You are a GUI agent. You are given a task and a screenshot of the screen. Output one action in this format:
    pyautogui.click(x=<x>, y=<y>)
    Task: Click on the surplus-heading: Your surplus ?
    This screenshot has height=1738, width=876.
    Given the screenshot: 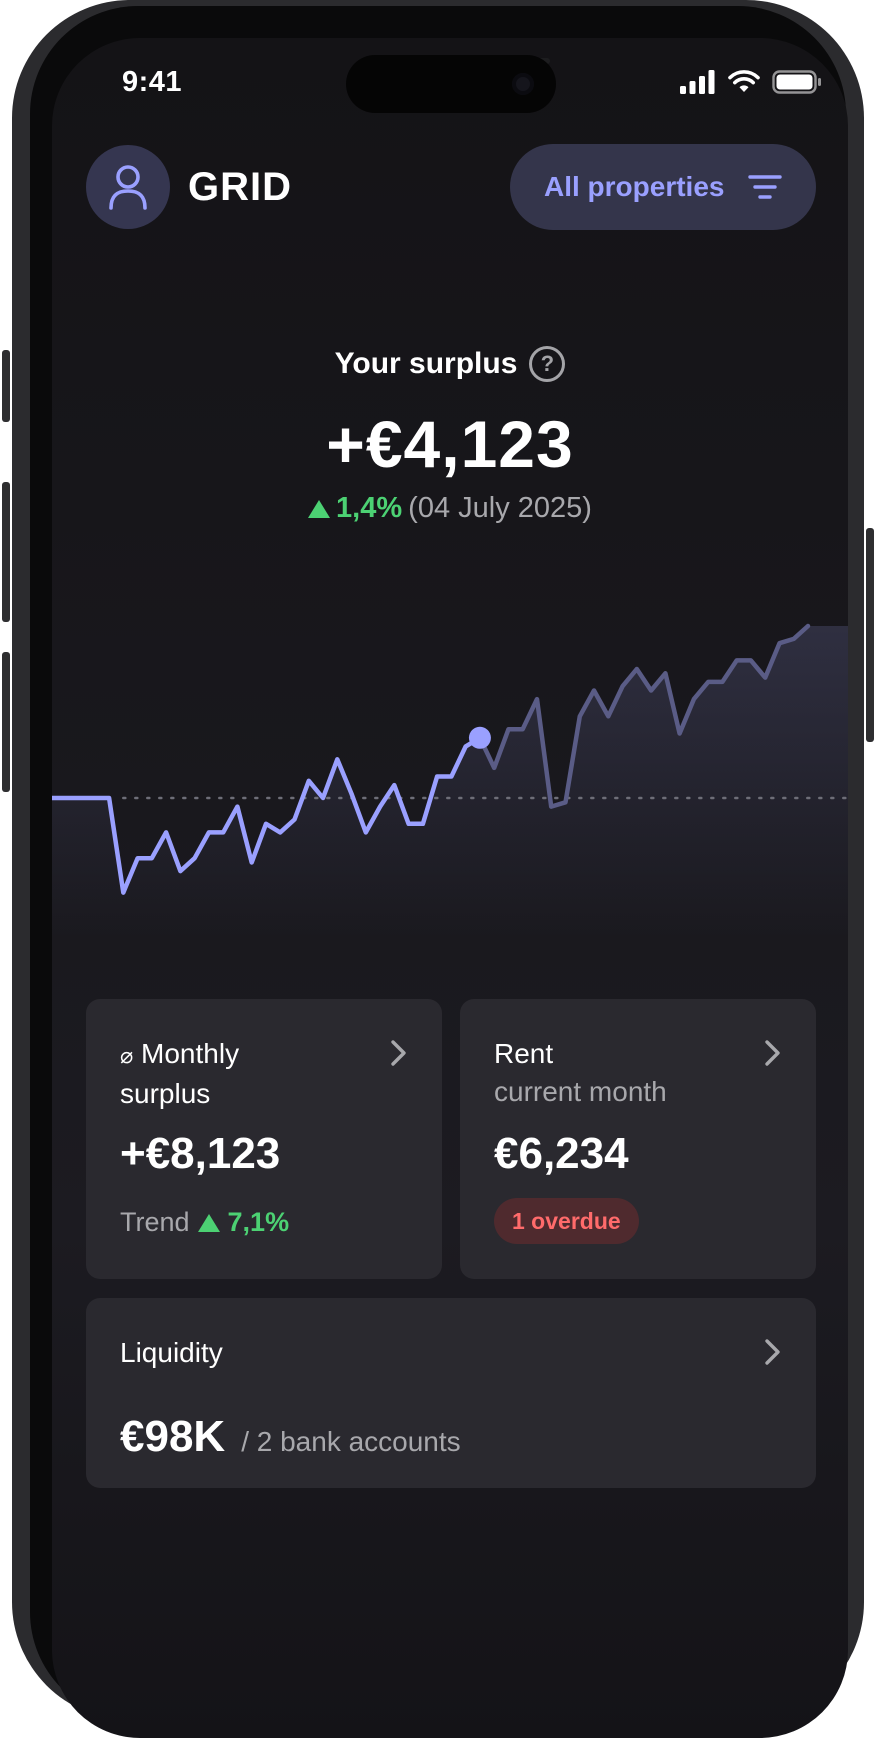 What is the action you would take?
    pyautogui.click(x=450, y=364)
    